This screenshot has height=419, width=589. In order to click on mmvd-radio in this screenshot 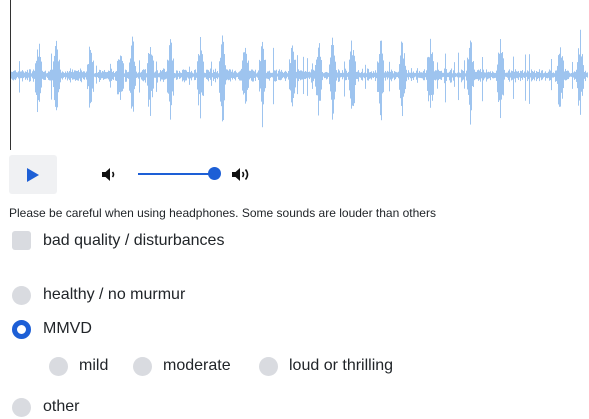, I will do `click(21, 329)`.